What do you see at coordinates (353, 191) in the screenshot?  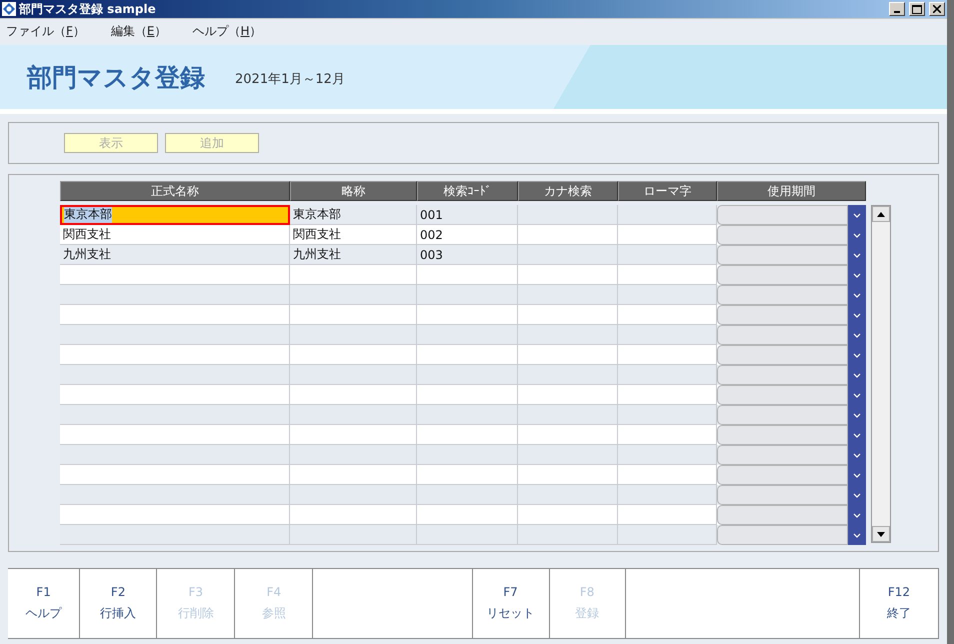 I see `column-header: 略称` at bounding box center [353, 191].